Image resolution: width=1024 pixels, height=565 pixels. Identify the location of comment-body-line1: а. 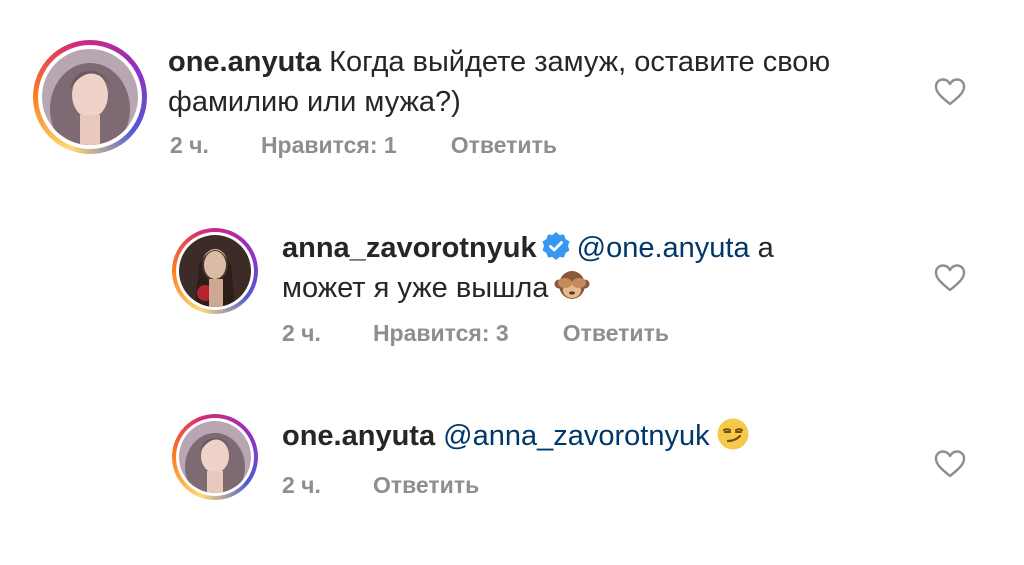
(765, 248).